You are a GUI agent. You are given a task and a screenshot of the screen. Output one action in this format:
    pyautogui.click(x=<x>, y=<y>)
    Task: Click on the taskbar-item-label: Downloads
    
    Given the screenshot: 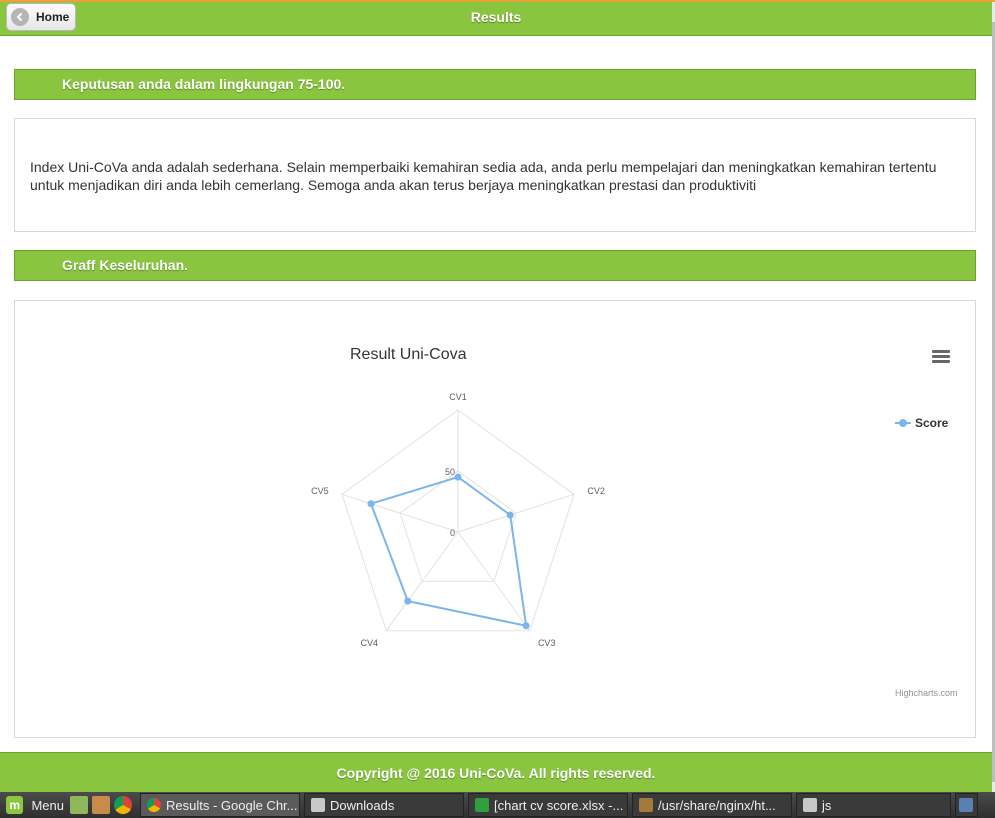 What is the action you would take?
    pyautogui.click(x=362, y=805)
    